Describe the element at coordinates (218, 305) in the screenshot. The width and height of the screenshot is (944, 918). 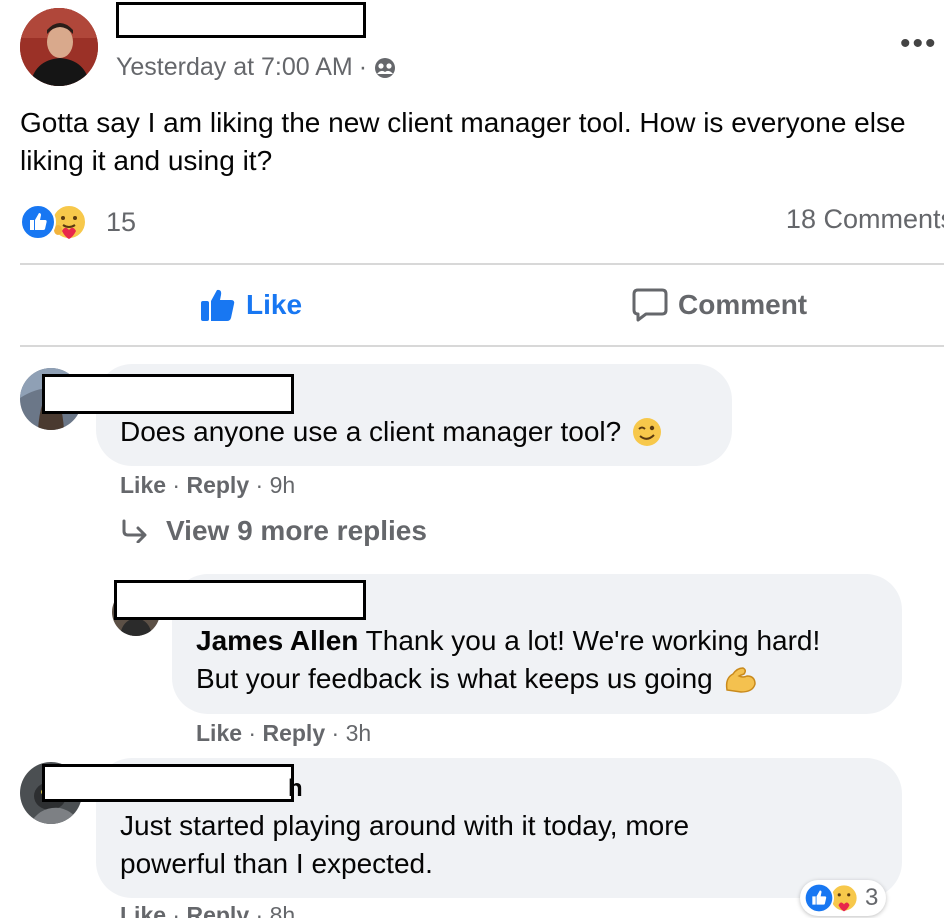
I see `thumbs-up-icon` at that location.